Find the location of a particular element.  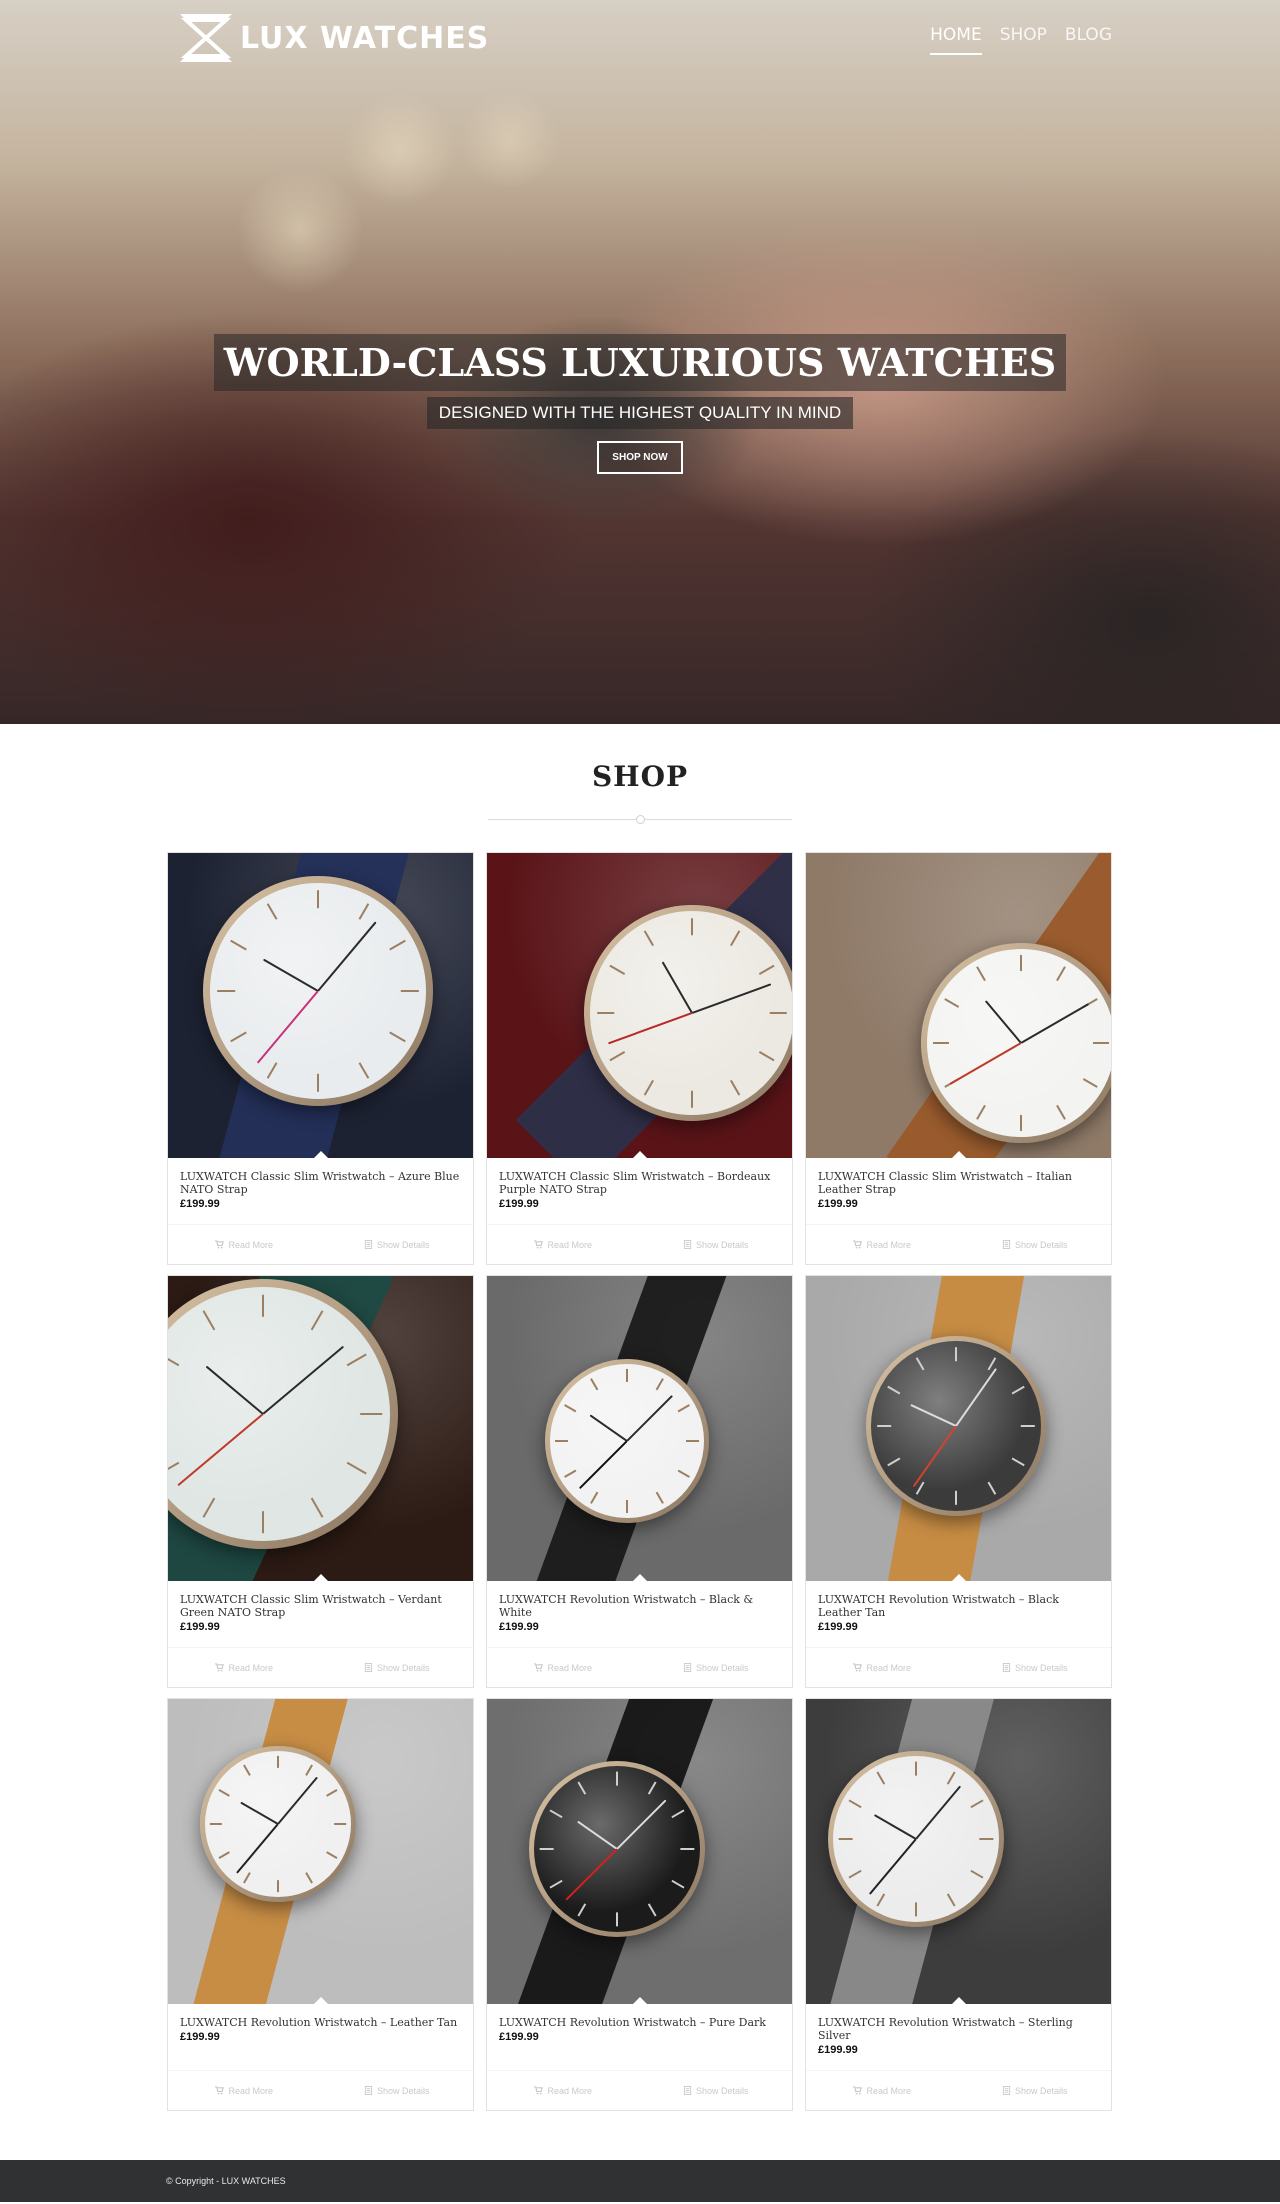

shop-now-button: SHOP NOW is located at coordinates (640, 457).